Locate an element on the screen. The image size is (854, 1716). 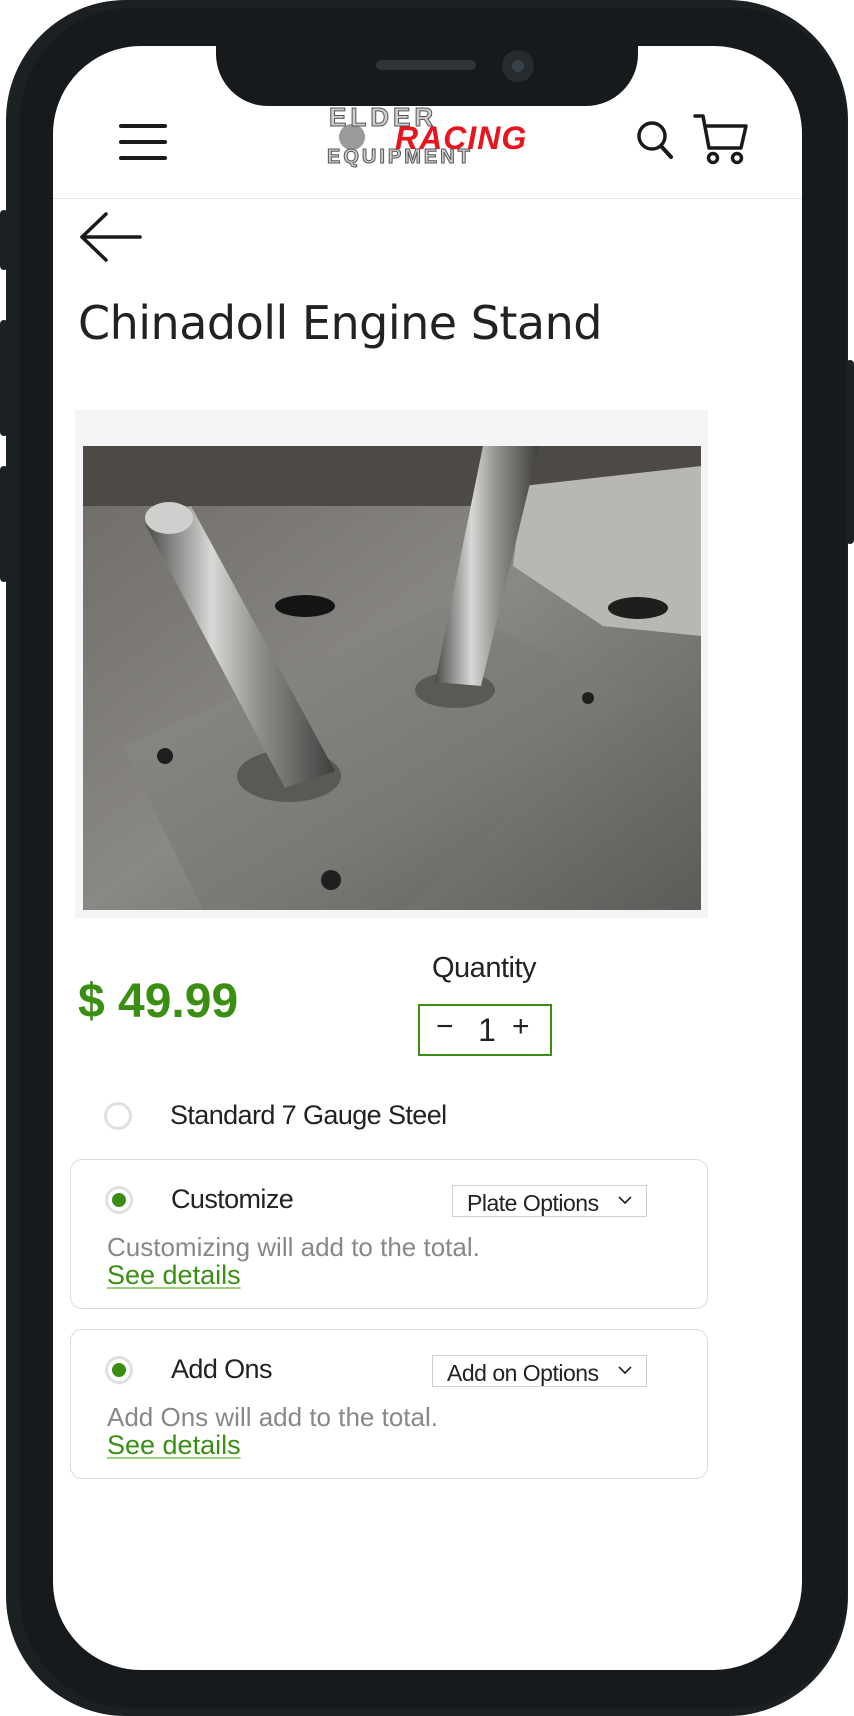
product-title: Chinadoll Engine Stand is located at coordinates (340, 323).